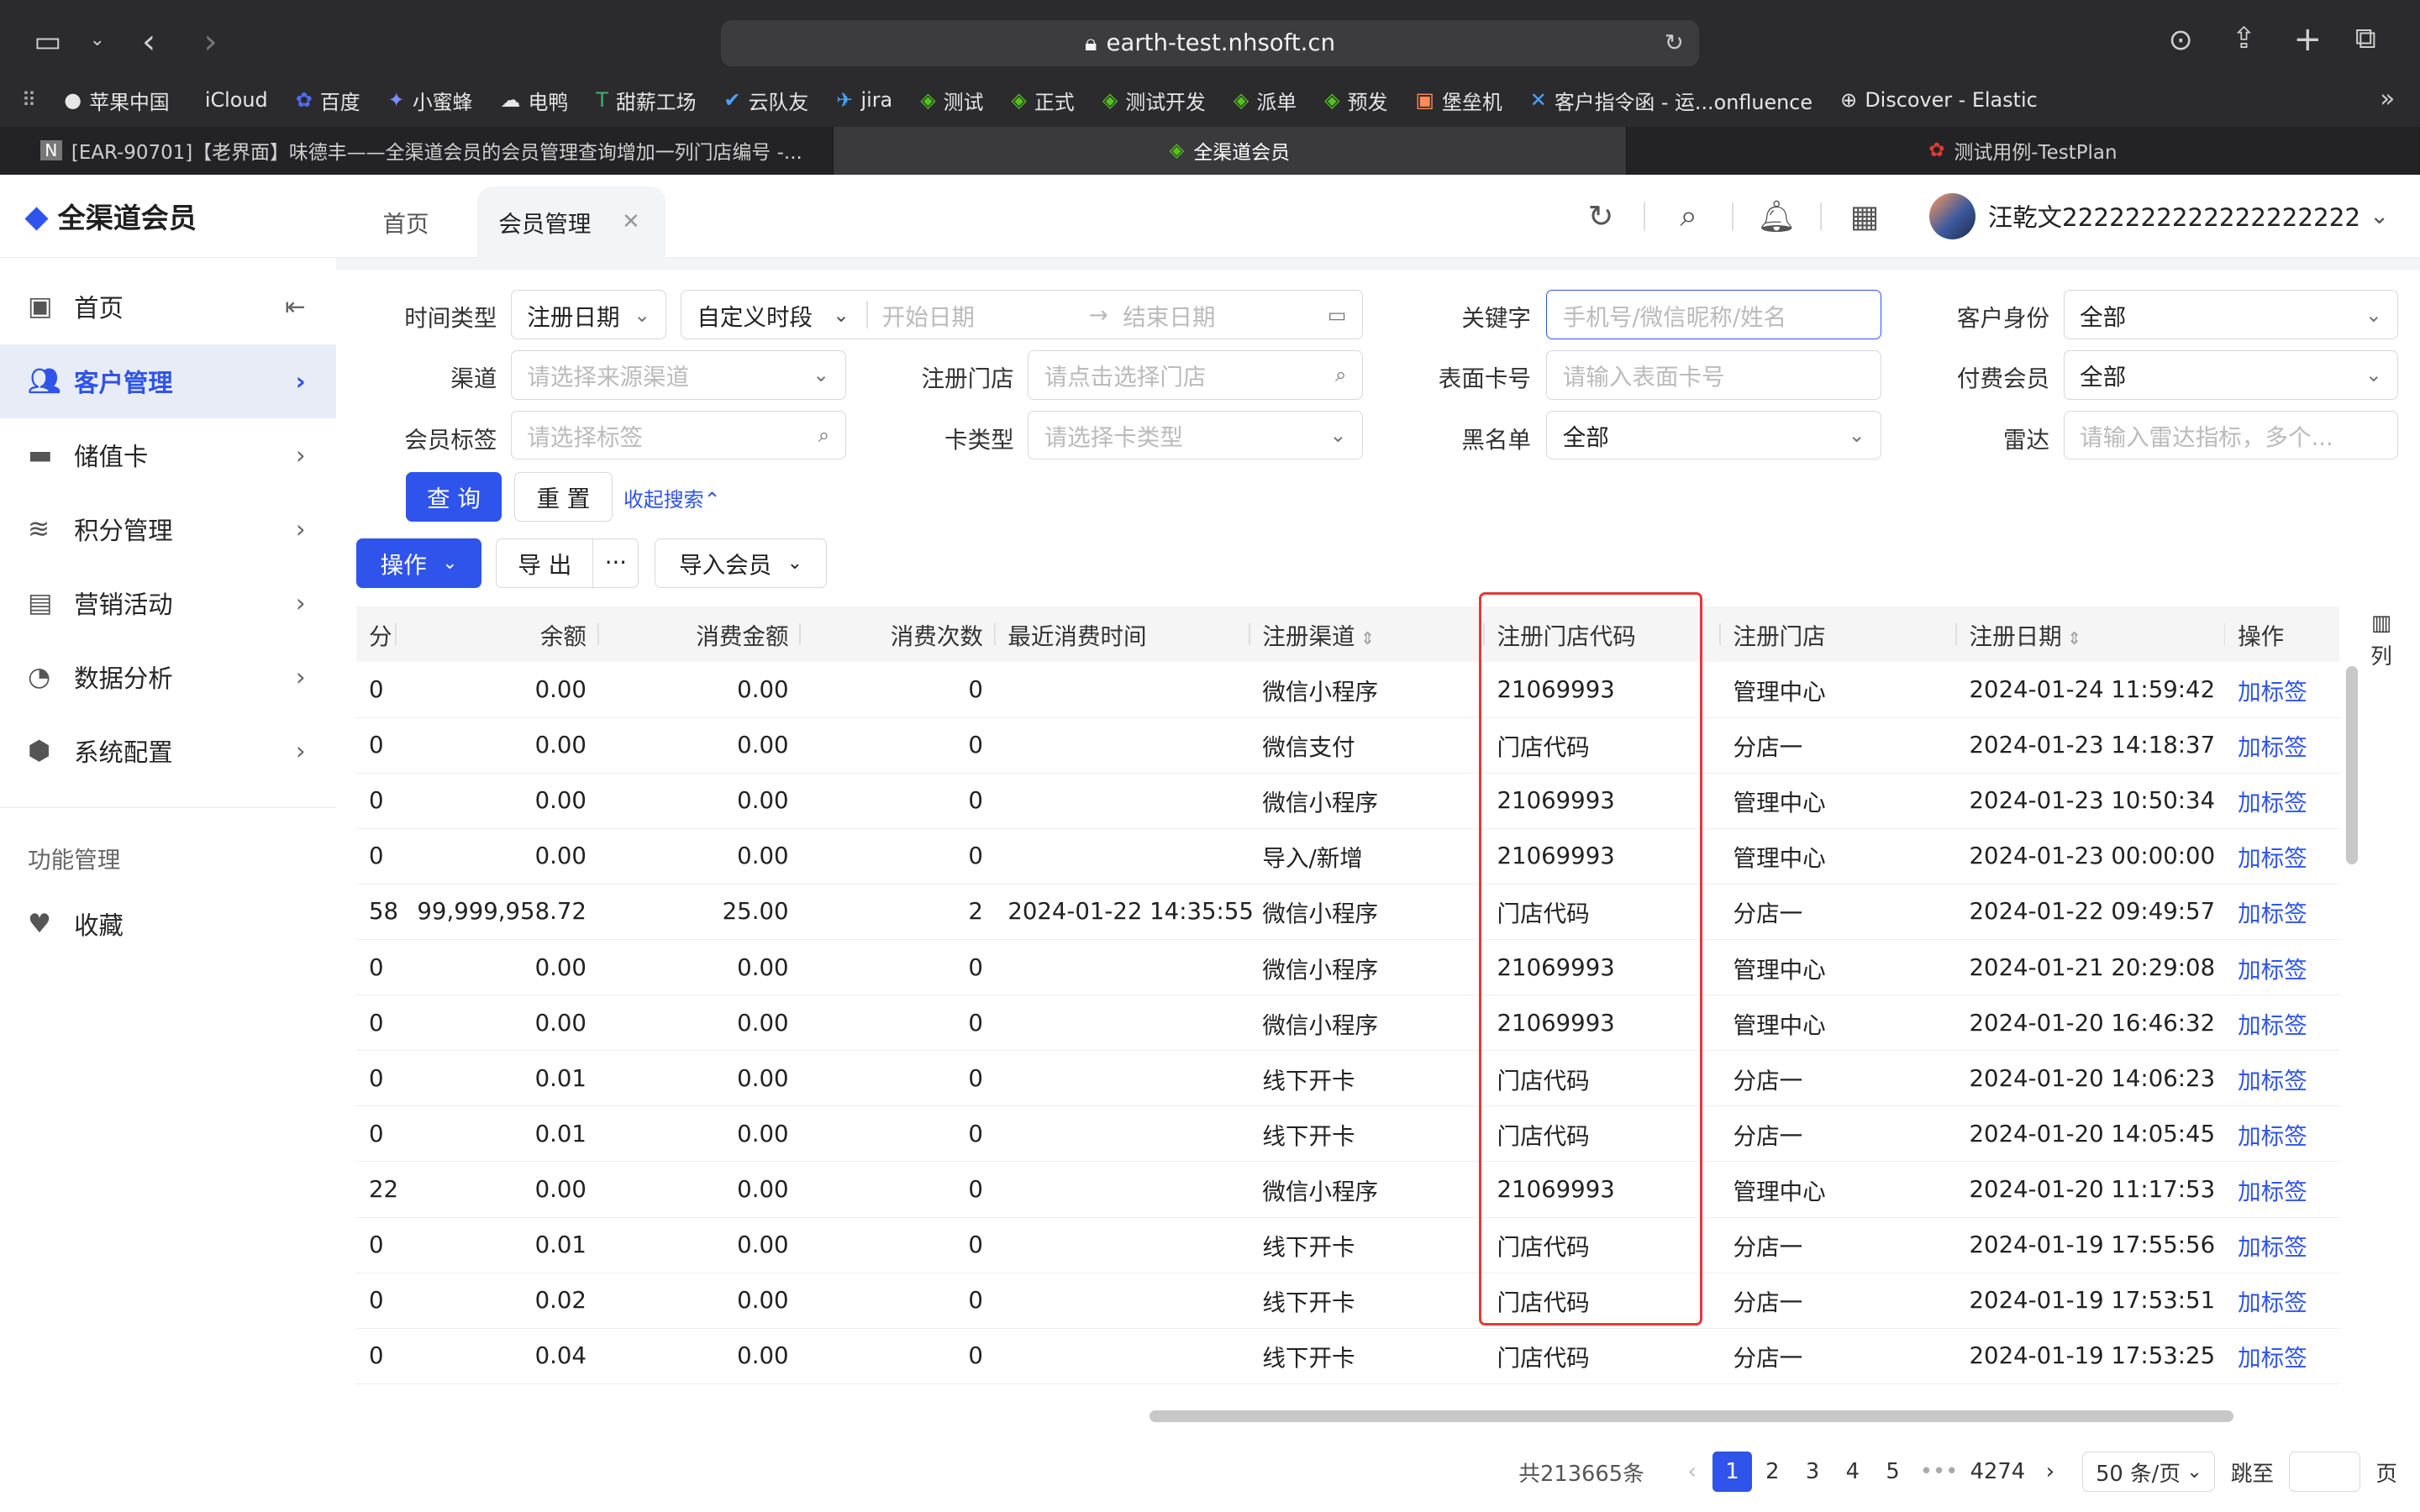  What do you see at coordinates (1337, 315) in the screenshot?
I see `calendar-icon: ▭` at bounding box center [1337, 315].